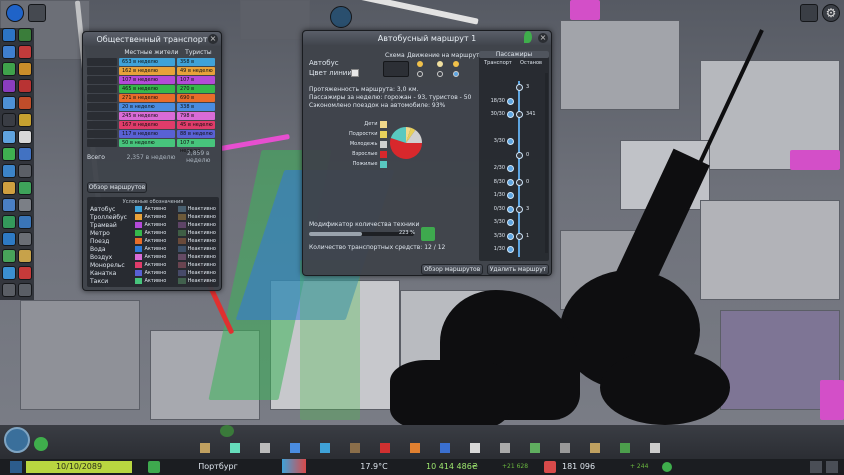 This screenshot has width=844, height=475. I want to click on apply-modifier-icon, so click(428, 234).